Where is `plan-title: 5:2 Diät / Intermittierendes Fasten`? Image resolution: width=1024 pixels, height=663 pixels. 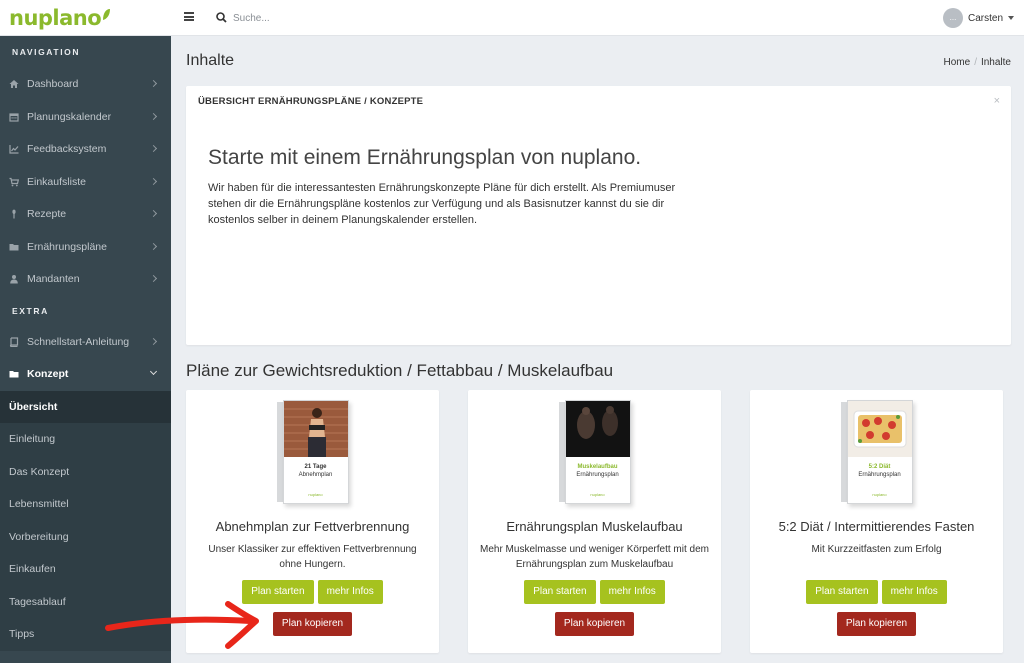 plan-title: 5:2 Diät / Intermittierendes Fasten is located at coordinates (876, 526).